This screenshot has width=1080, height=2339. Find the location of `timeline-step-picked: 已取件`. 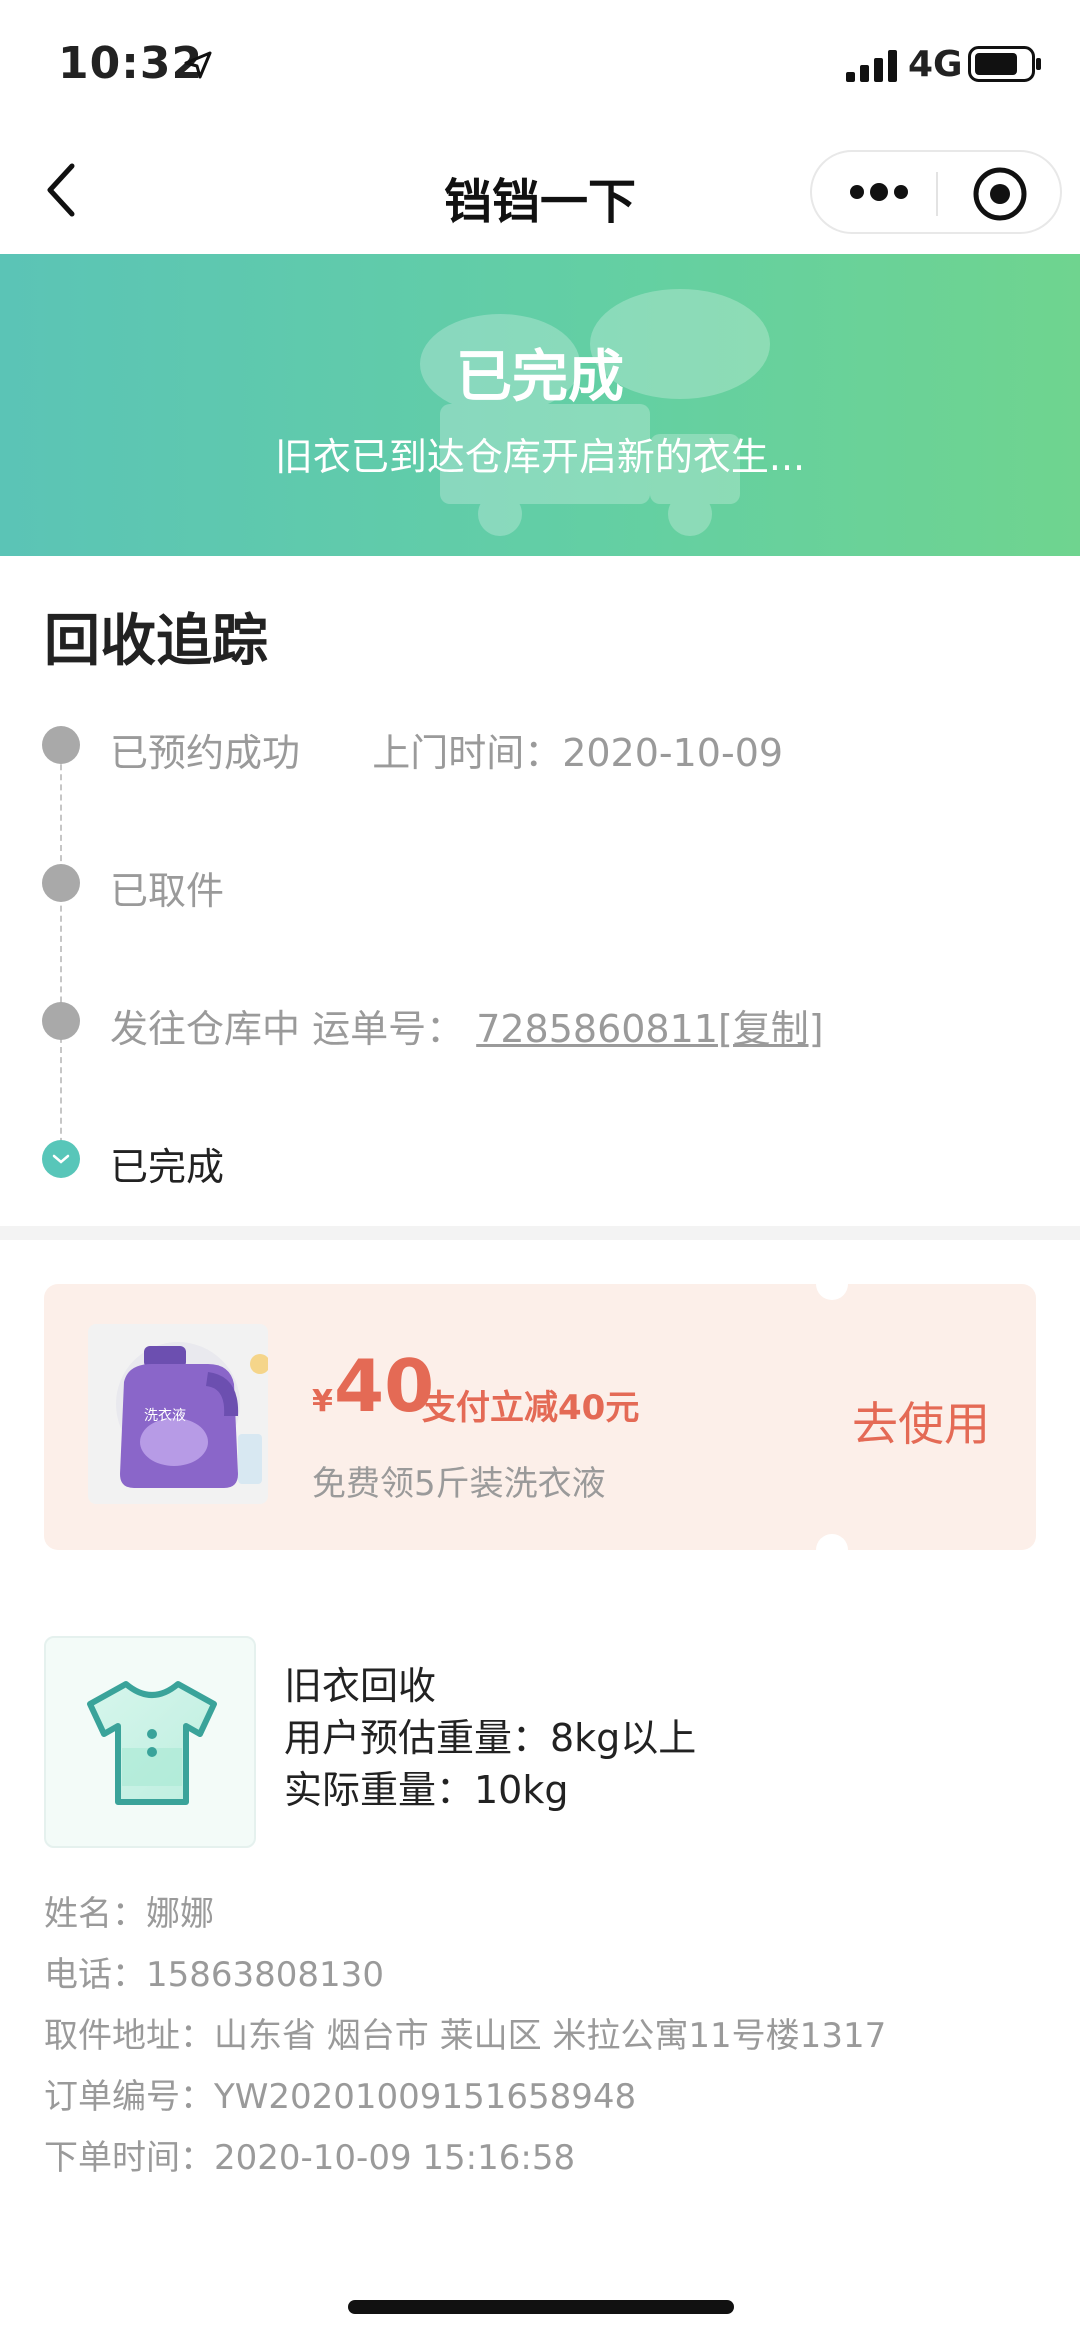

timeline-step-picked: 已取件 is located at coordinates (540, 882).